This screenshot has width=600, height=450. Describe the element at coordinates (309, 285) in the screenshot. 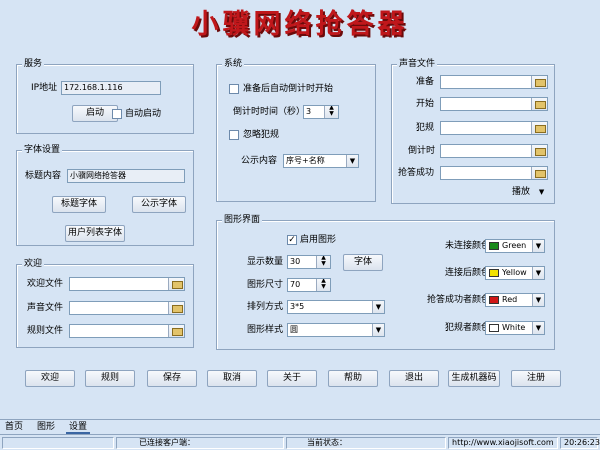

I see `size-spinner: 70 ▲ ▼` at that location.